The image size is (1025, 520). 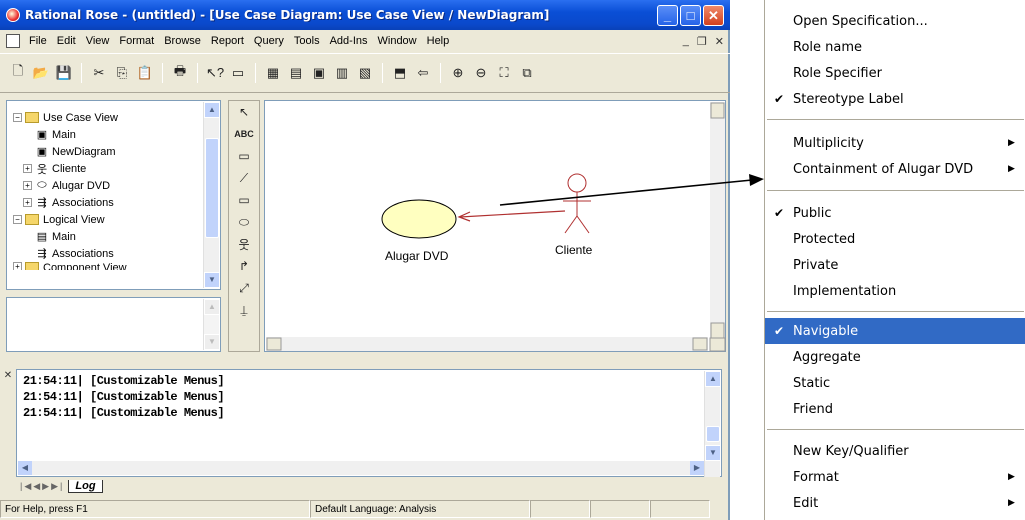 What do you see at coordinates (108, 219) in the screenshot?
I see `tree-node-logical-view: − Logical View` at bounding box center [108, 219].